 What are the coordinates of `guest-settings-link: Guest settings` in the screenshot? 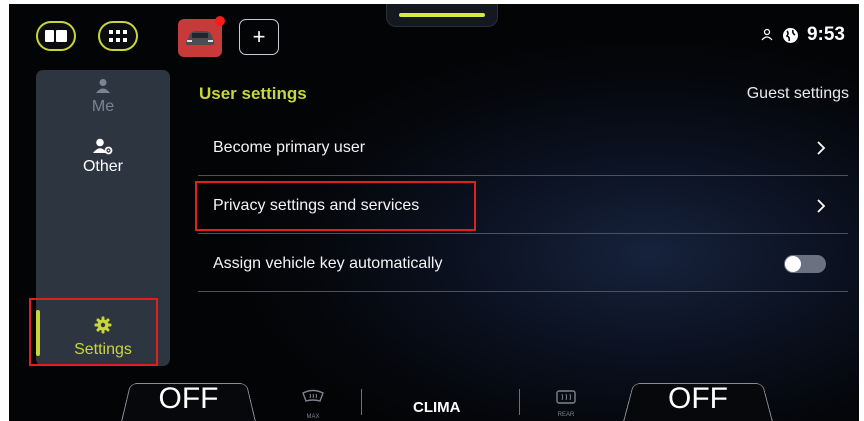 It's located at (798, 94).